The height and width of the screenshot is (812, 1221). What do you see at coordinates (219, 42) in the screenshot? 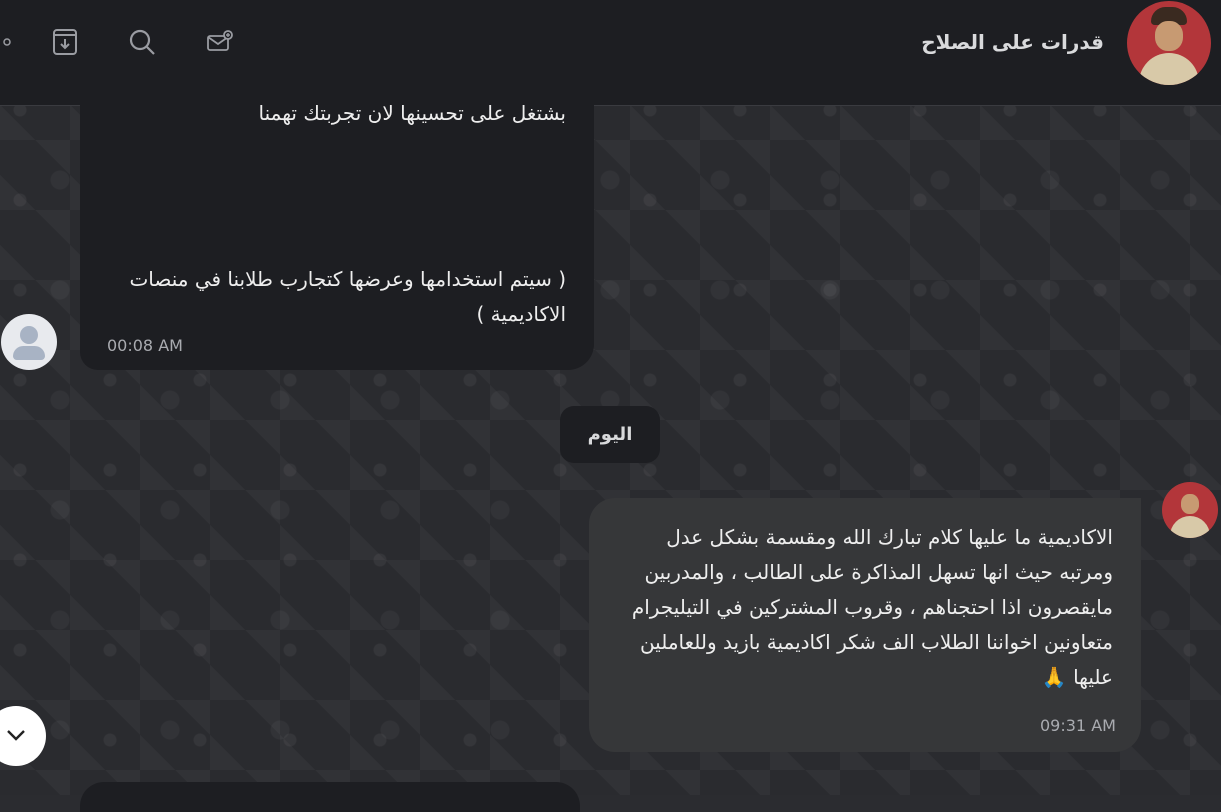
I see `mail-add-icon` at bounding box center [219, 42].